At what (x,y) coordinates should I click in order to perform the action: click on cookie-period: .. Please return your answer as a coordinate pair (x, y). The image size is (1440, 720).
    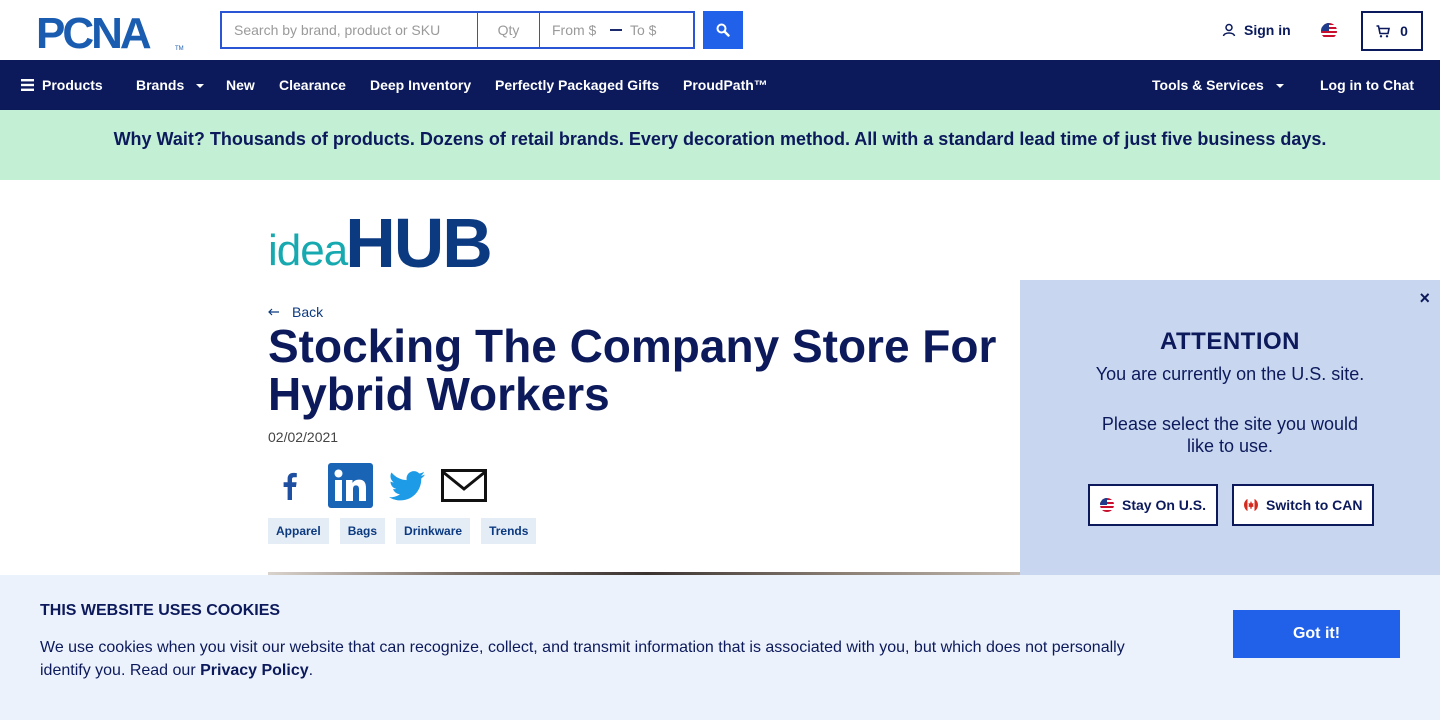
    Looking at the image, I should click on (311, 670).